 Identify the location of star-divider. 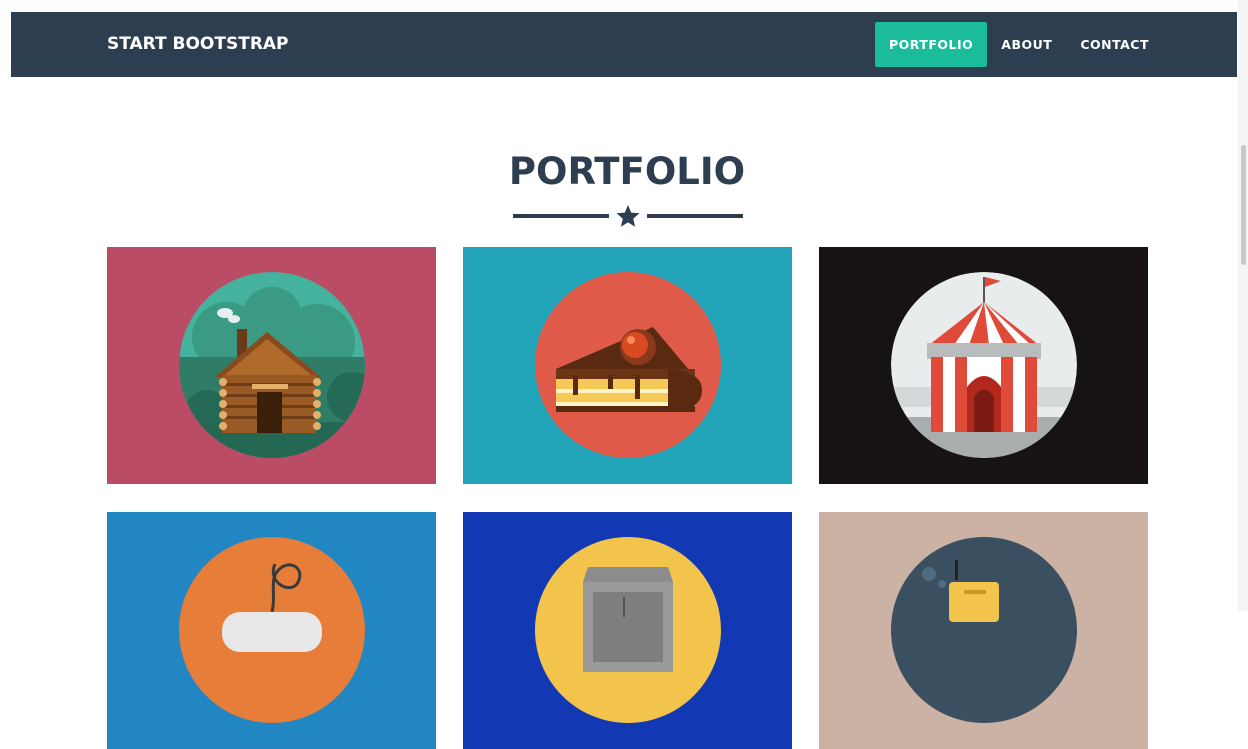
(628, 216).